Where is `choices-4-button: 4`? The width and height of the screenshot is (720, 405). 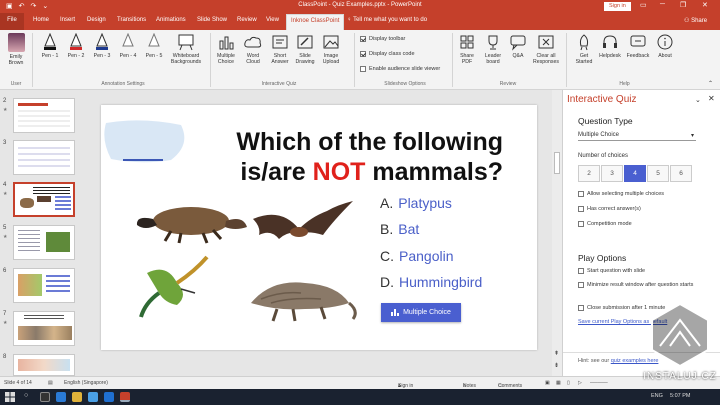 choices-4-button: 4 is located at coordinates (635, 173).